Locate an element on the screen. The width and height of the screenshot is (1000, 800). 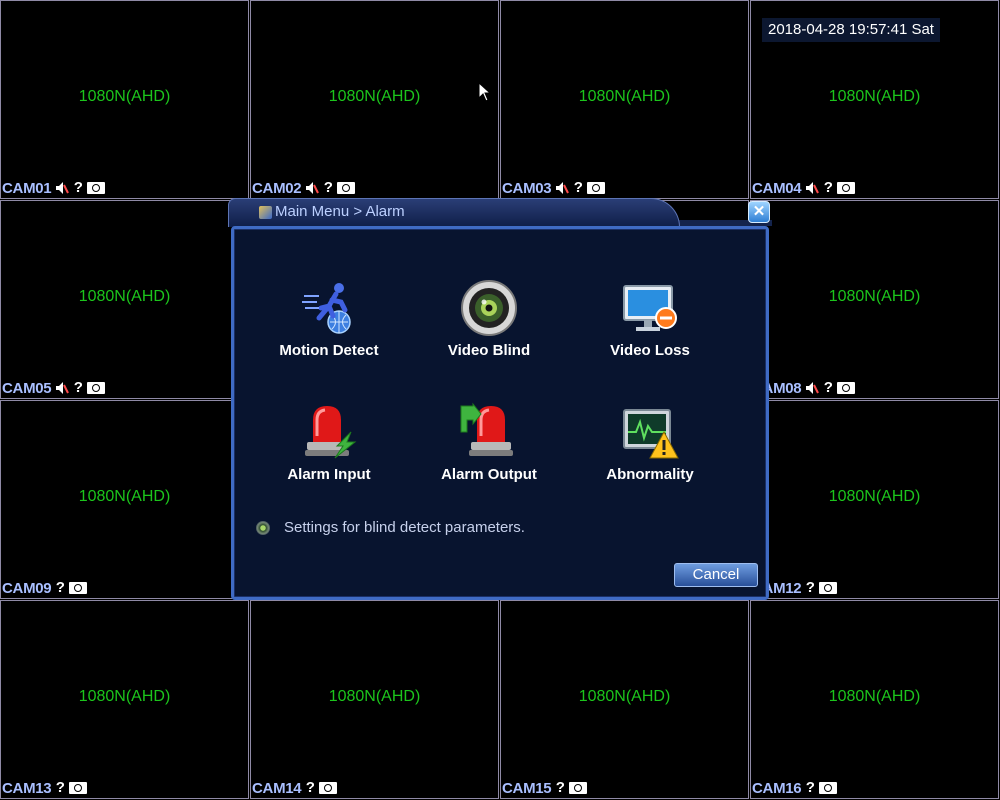
camera-name: CAM16 is located at coordinates (777, 788).